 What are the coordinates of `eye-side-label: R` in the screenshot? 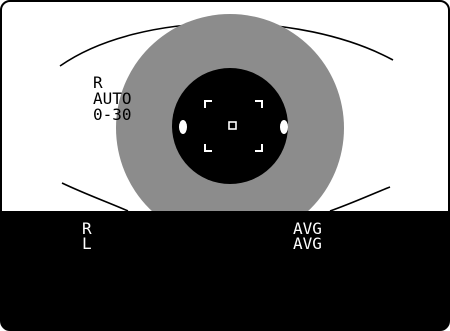 It's located at (98, 82).